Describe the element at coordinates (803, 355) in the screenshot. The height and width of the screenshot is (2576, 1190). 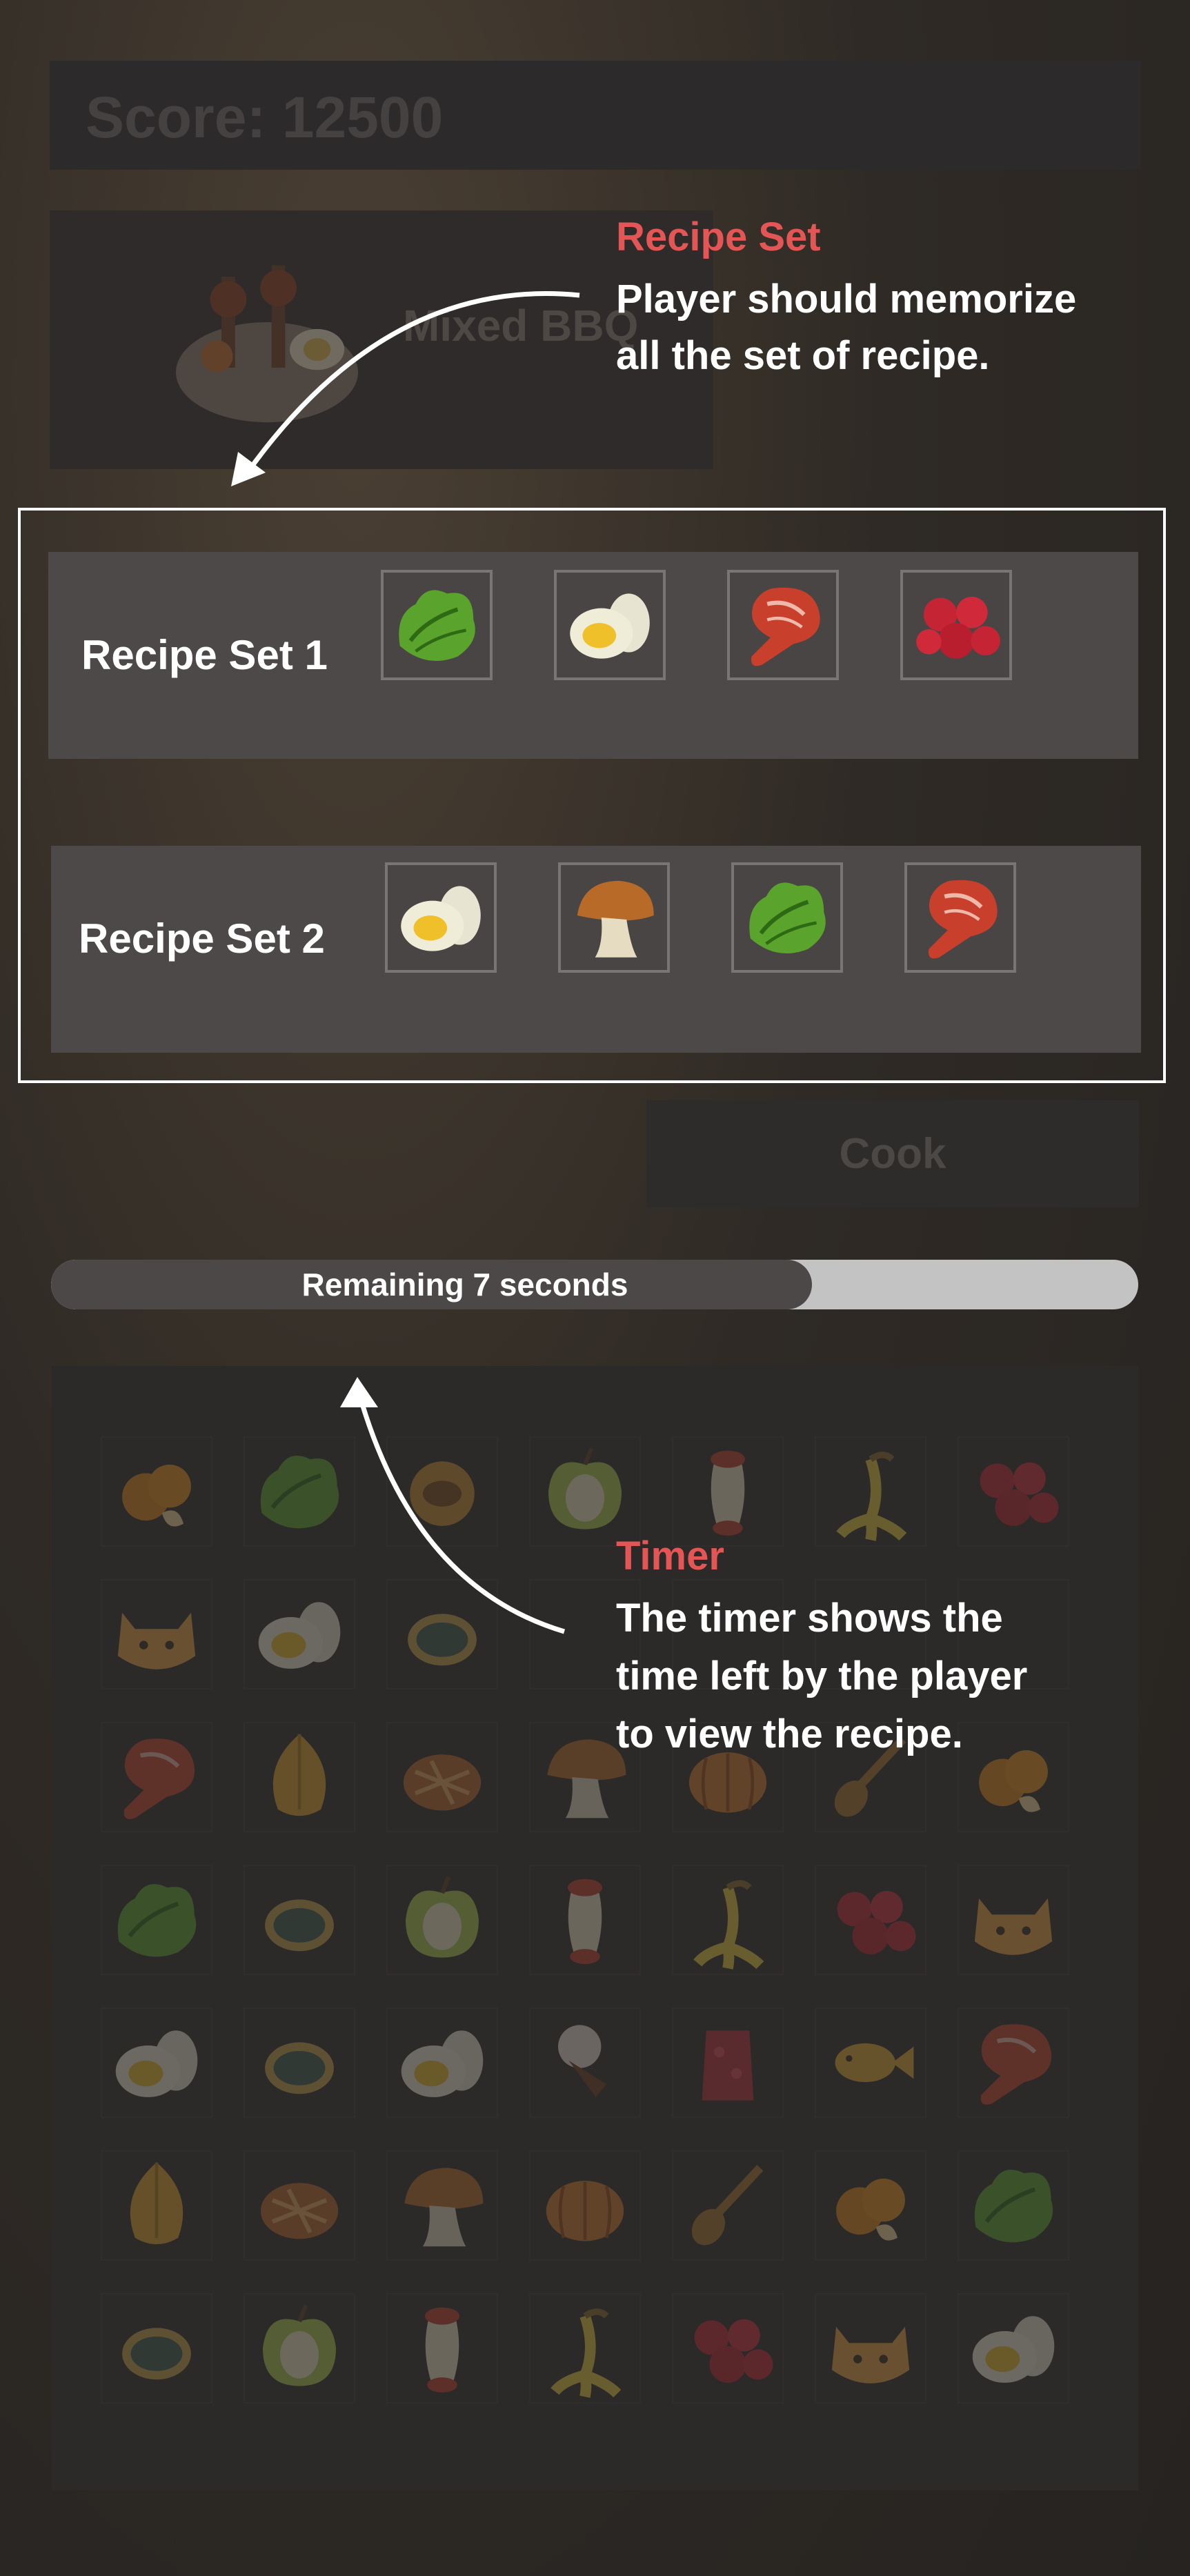
I see `recipe-set-annotation-line2: all the set of recipe.` at that location.